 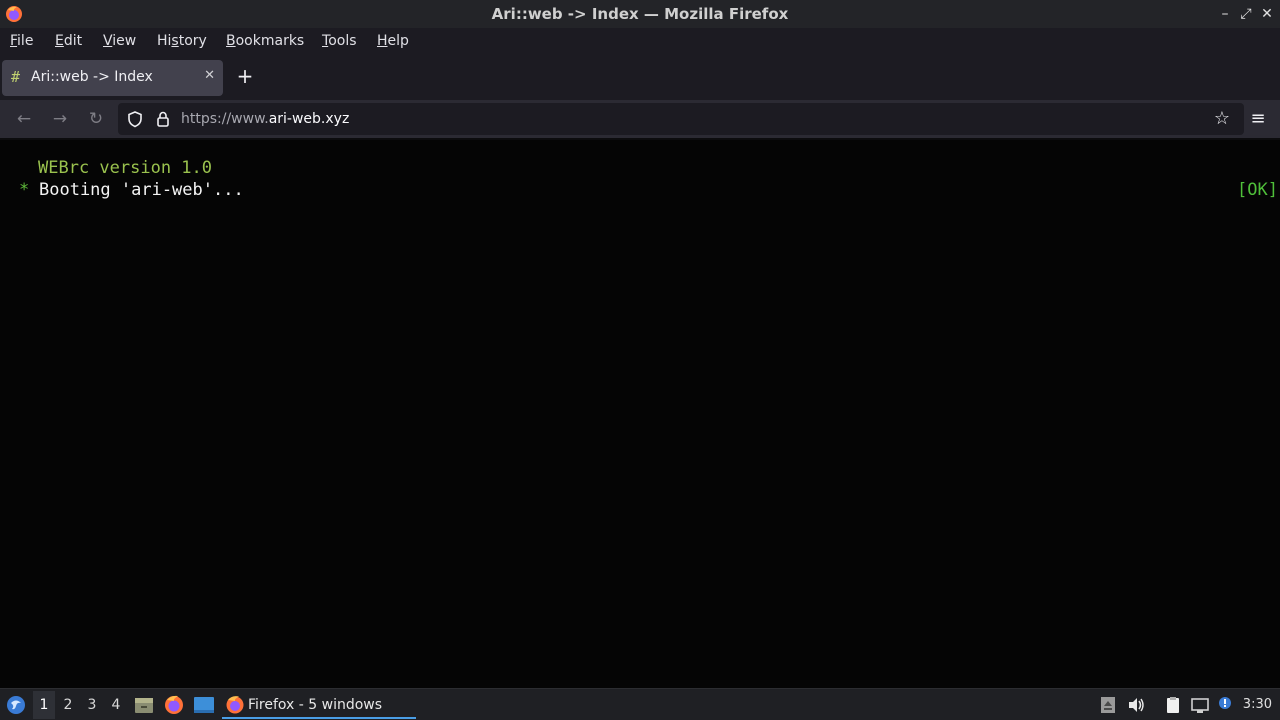 I want to click on minimize-button: –, so click(x=1225, y=14).